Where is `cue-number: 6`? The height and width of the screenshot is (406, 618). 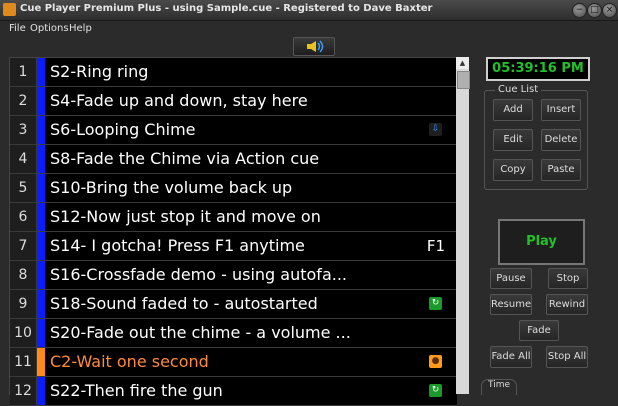 cue-number: 6 is located at coordinates (23, 217).